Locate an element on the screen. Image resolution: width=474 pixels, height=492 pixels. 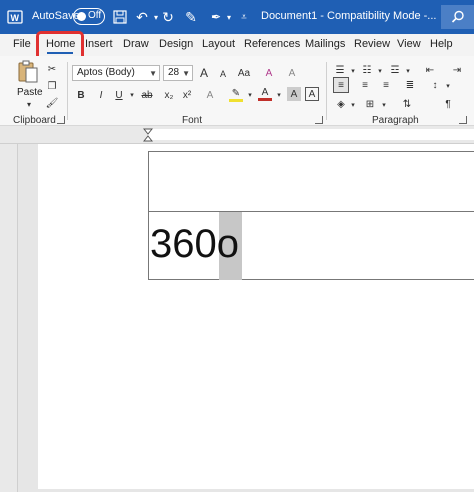
clipboard-group-label: Clipboard is located at coordinates (34, 120).